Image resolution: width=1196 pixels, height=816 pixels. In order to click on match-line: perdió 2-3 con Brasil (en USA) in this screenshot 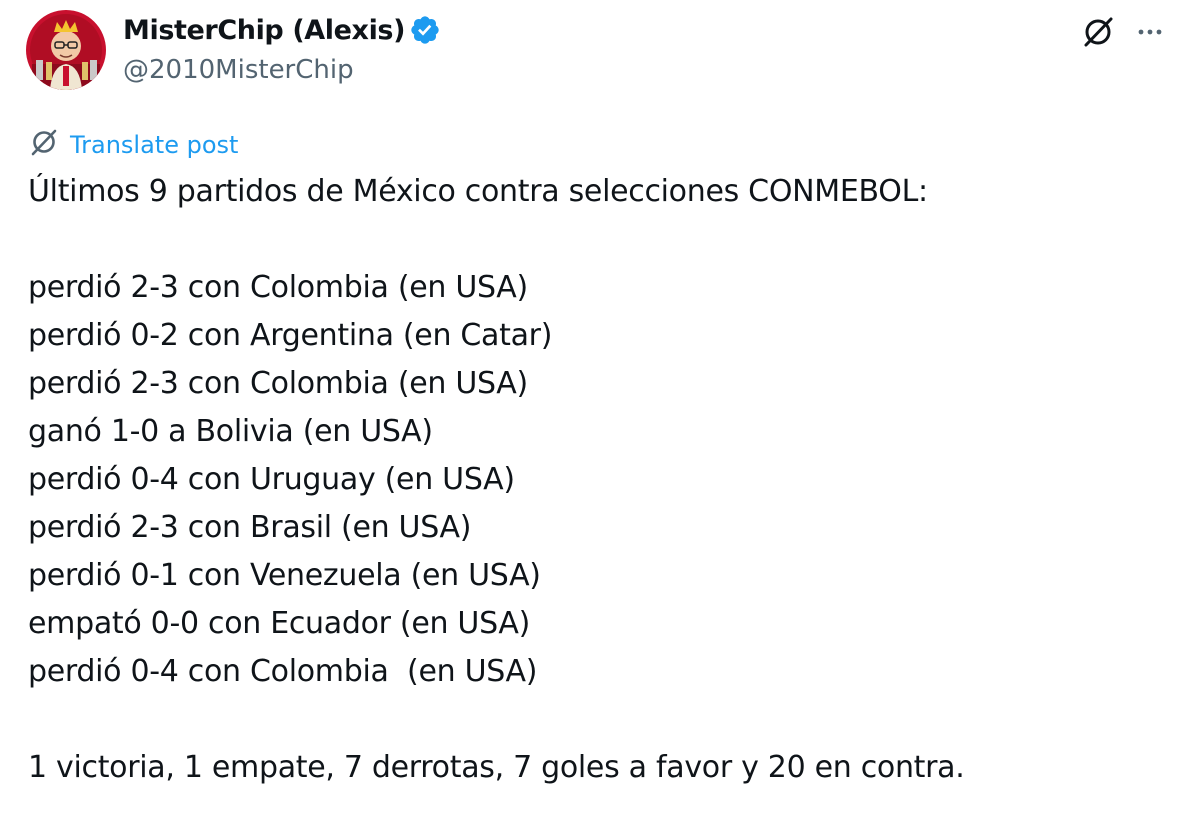, I will do `click(250, 527)`.